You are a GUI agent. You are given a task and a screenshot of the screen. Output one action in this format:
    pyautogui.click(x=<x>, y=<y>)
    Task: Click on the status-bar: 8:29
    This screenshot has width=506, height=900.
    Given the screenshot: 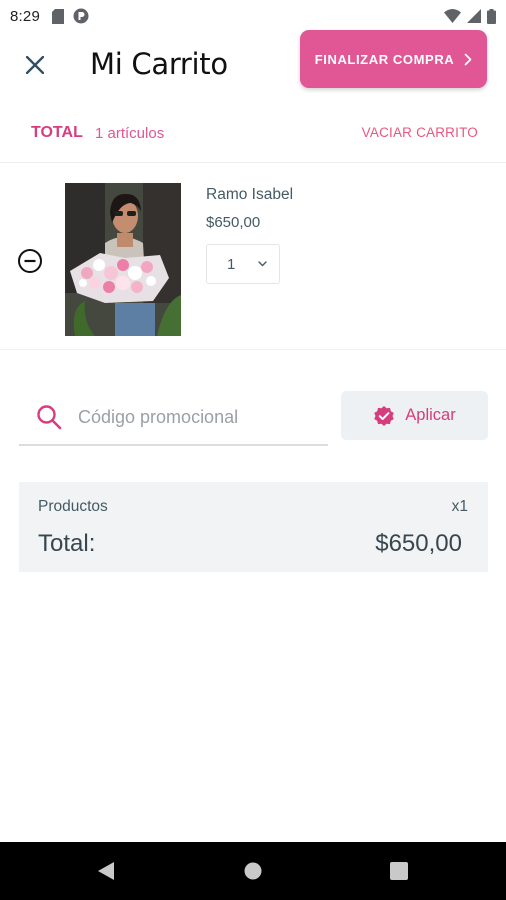 What is the action you would take?
    pyautogui.click(x=253, y=16)
    